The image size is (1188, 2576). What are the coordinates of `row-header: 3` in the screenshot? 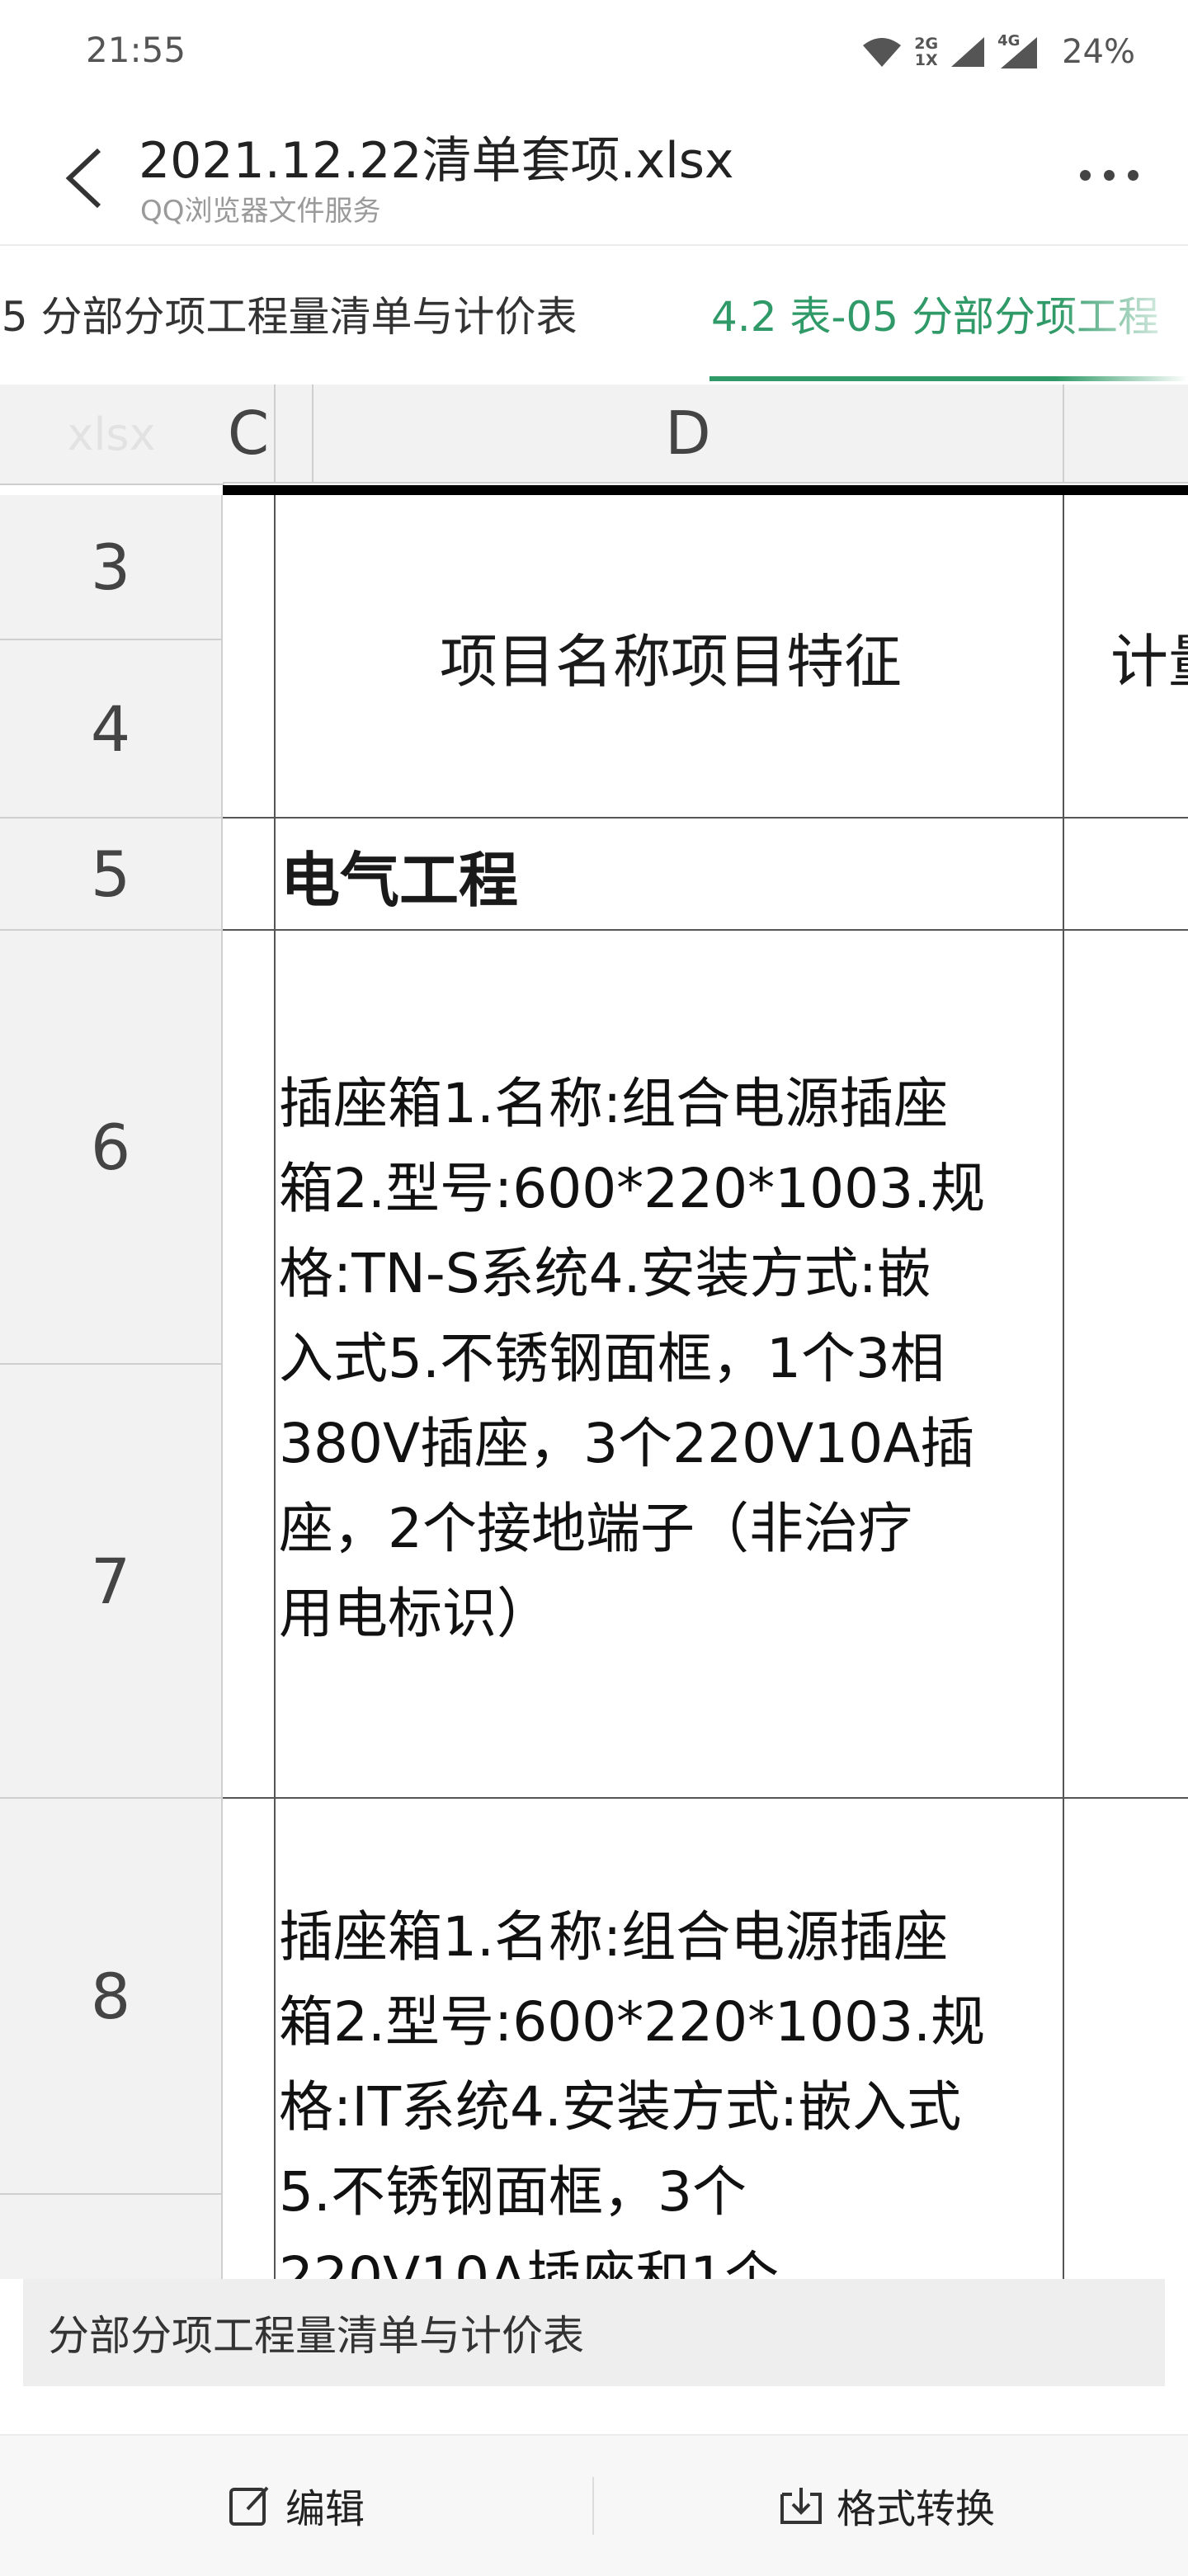 It's located at (111, 567).